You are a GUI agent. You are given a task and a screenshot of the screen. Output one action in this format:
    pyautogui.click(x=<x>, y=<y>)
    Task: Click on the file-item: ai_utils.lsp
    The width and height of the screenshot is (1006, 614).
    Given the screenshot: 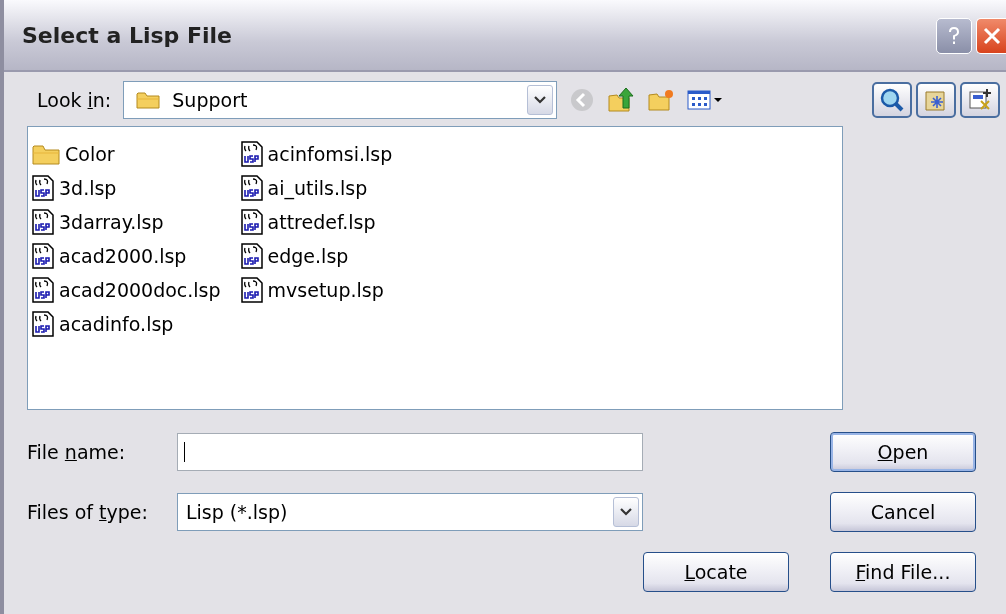 What is the action you would take?
    pyautogui.click(x=316, y=188)
    